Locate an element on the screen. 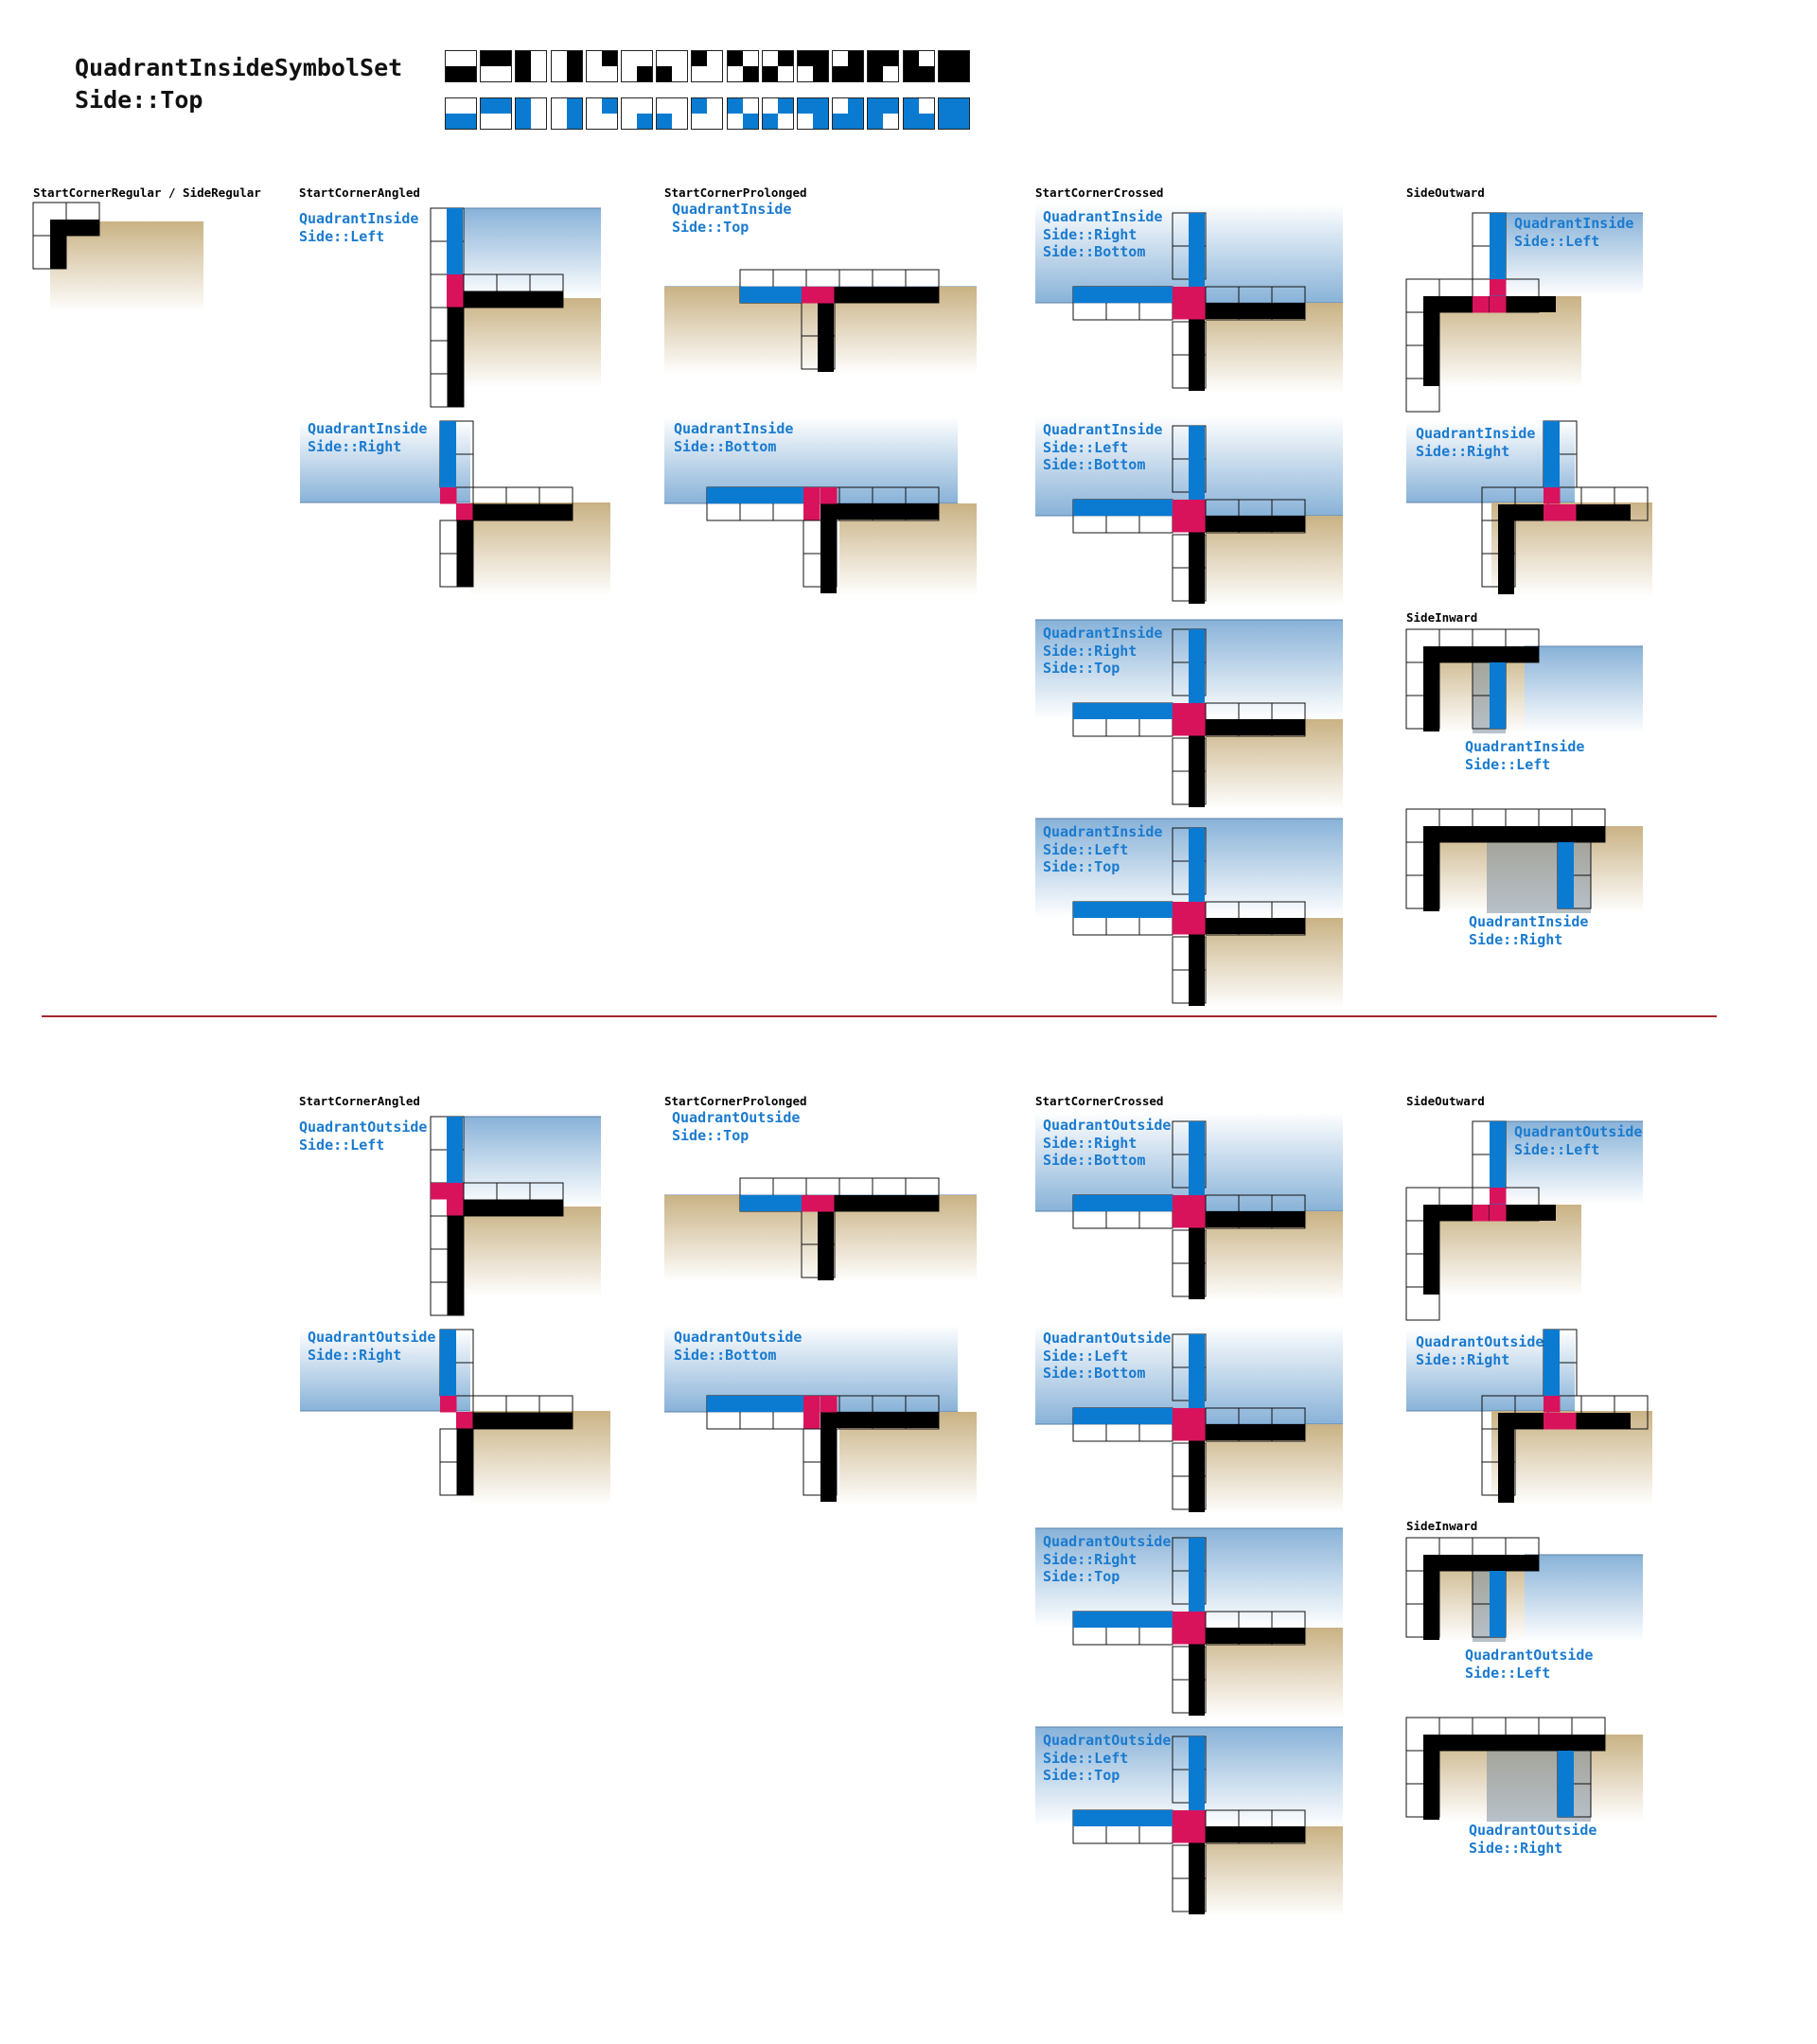 The image size is (1817, 2044). panel-label: QuadrantInside Side::Left Side::Bottom is located at coordinates (1102, 447).